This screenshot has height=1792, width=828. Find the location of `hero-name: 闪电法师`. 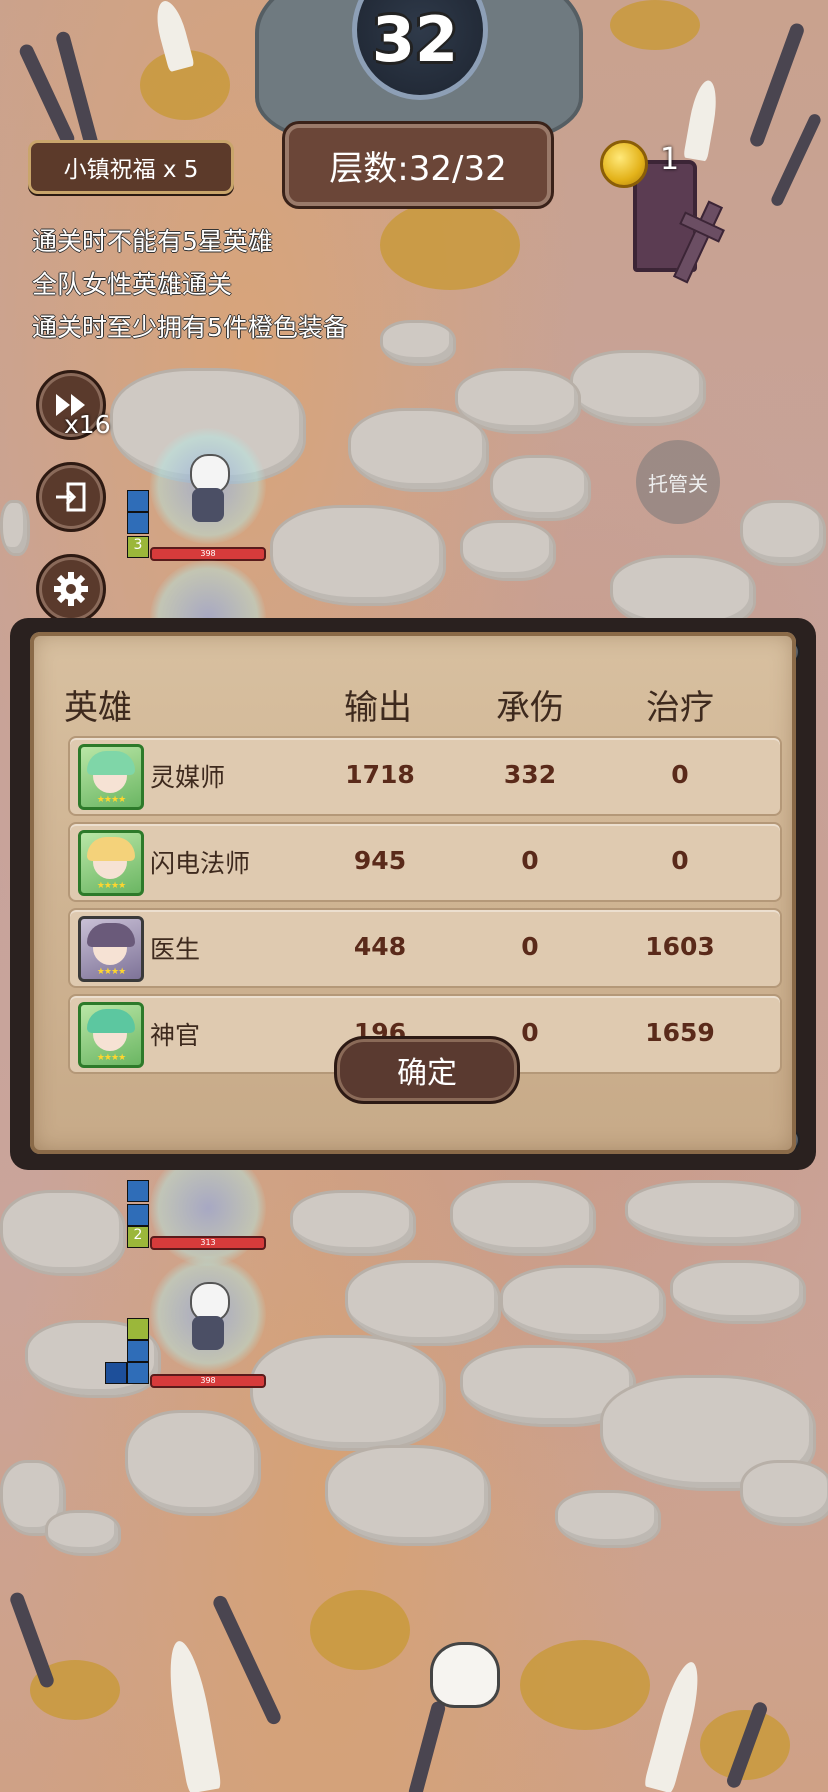

hero-name: 闪电法师 is located at coordinates (200, 863).